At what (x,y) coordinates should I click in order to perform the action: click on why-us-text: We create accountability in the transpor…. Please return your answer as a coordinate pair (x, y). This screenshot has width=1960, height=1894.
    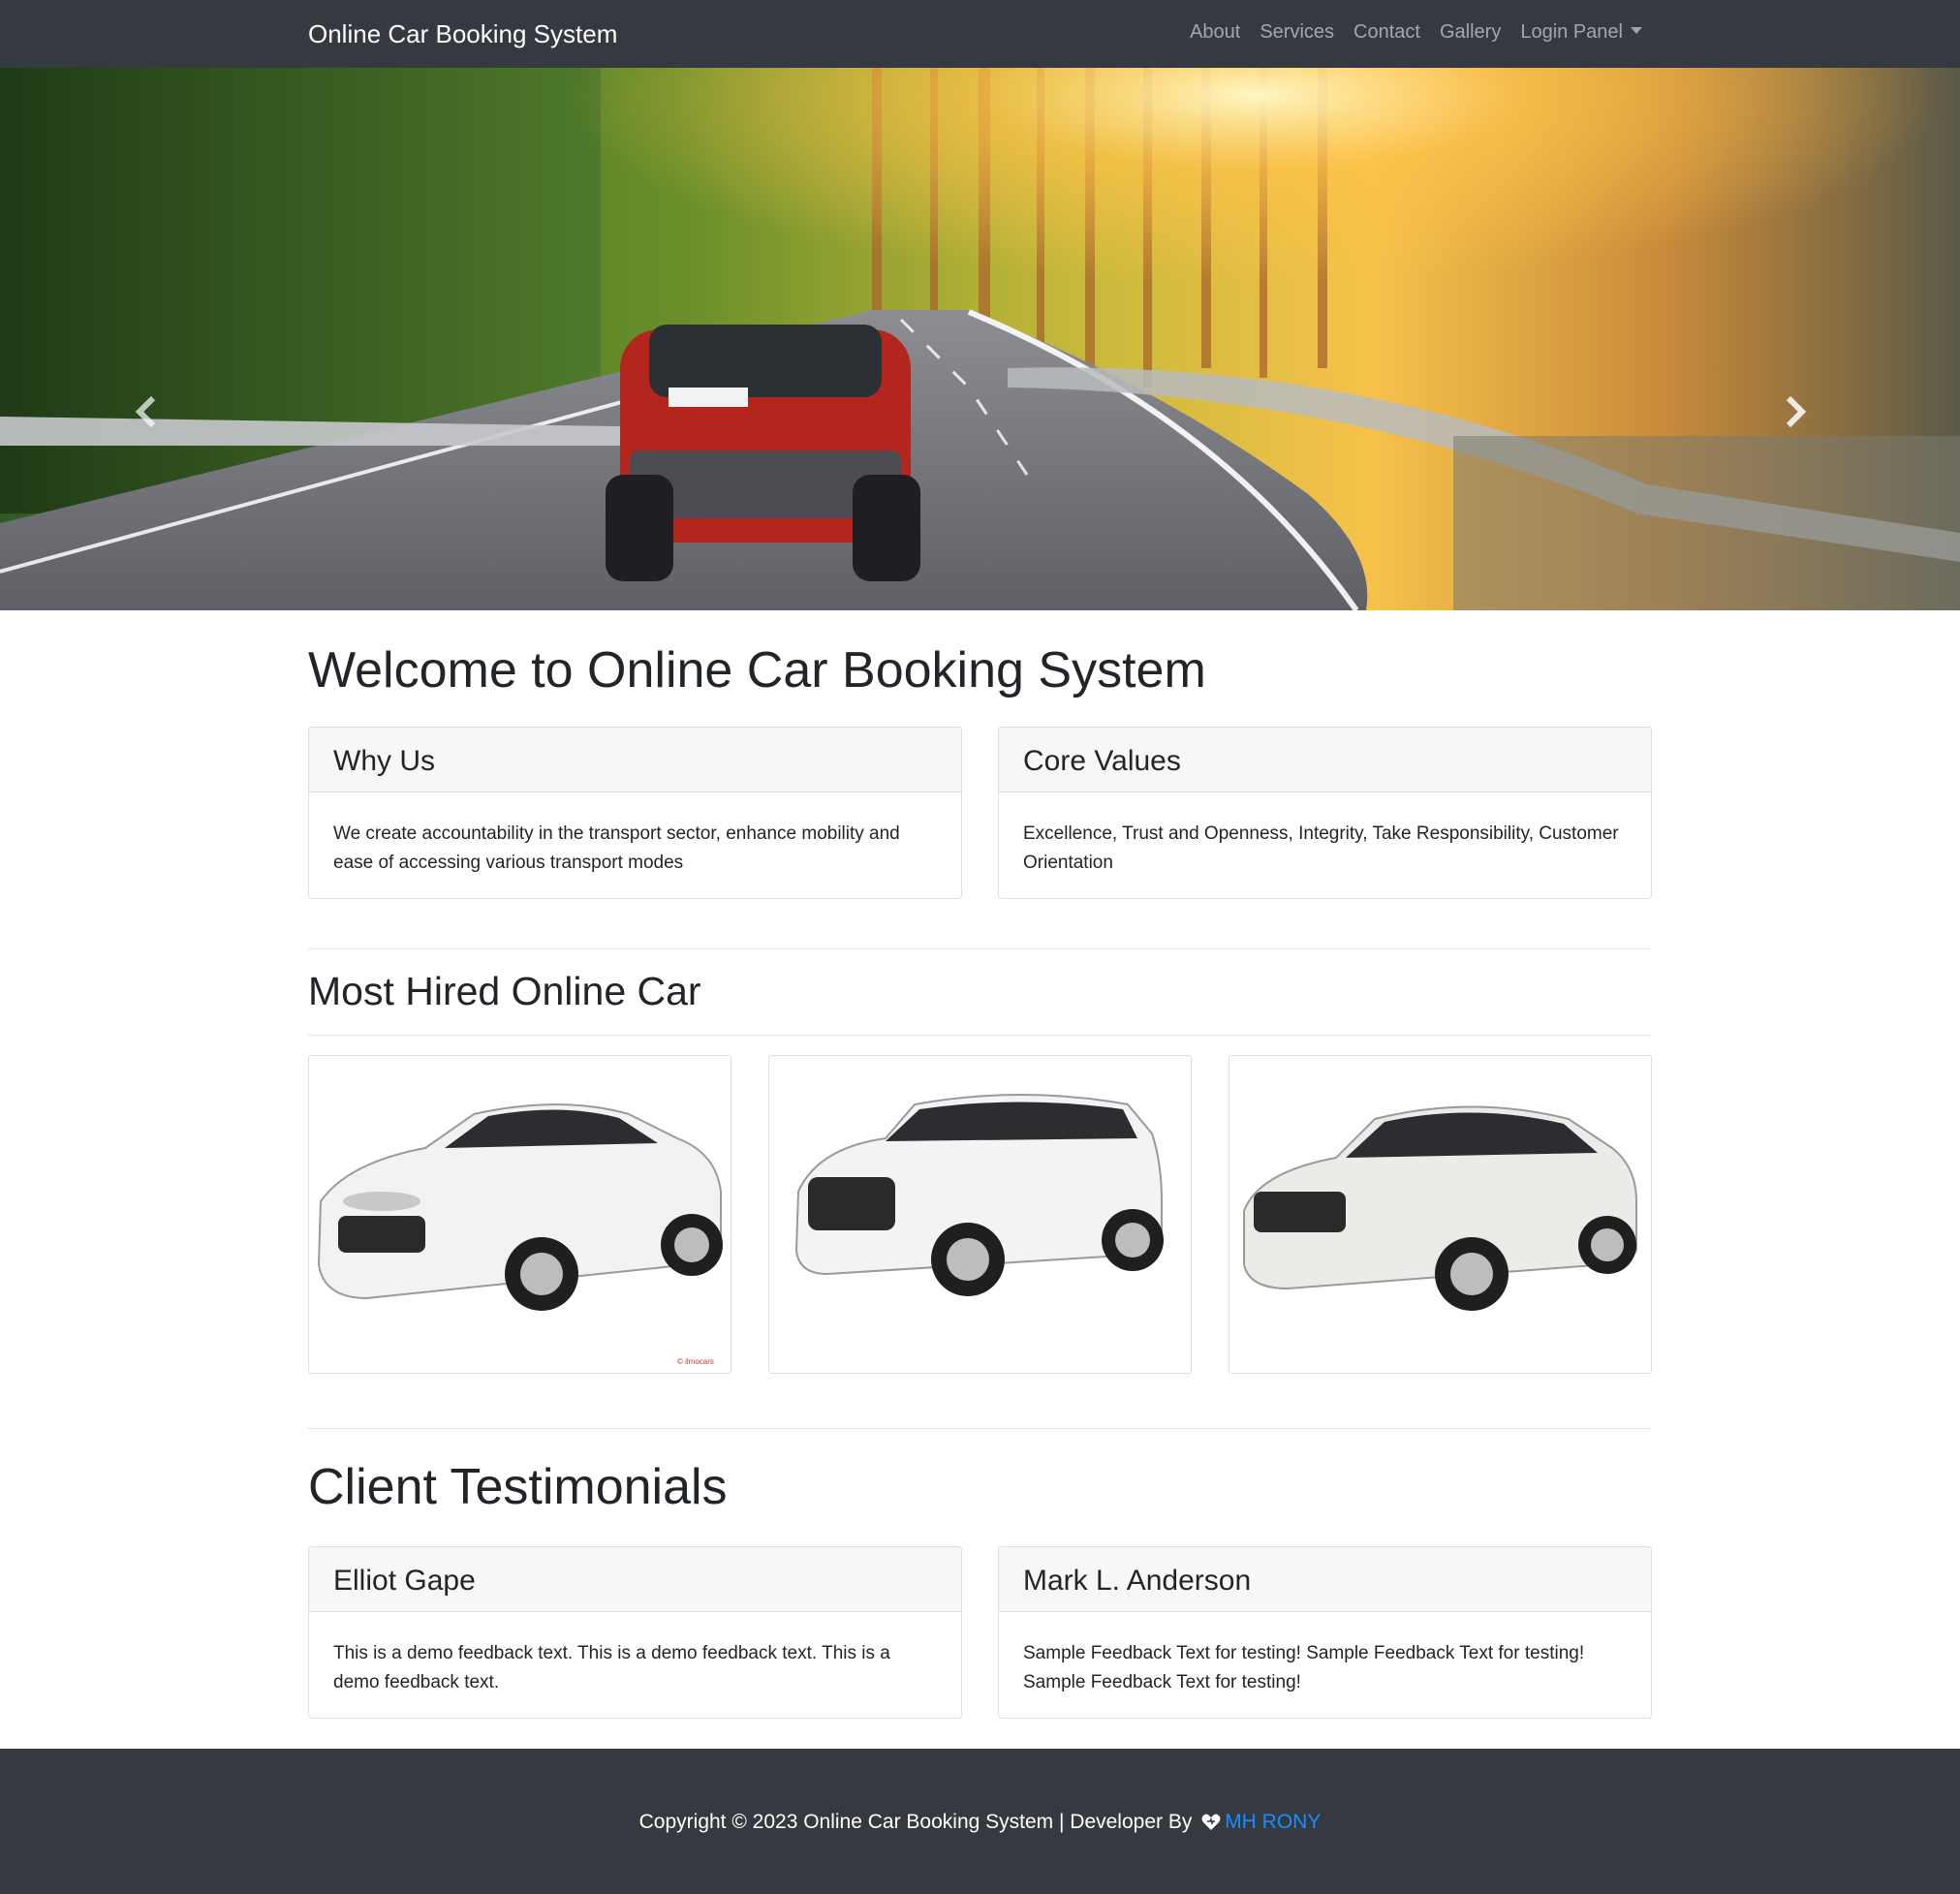
    Looking at the image, I should click on (616, 848).